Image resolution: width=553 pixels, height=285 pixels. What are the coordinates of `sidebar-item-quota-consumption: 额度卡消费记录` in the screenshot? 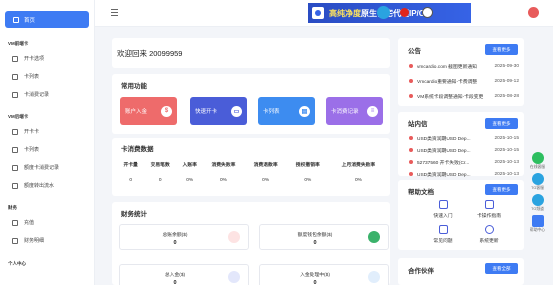 It's located at (35, 167).